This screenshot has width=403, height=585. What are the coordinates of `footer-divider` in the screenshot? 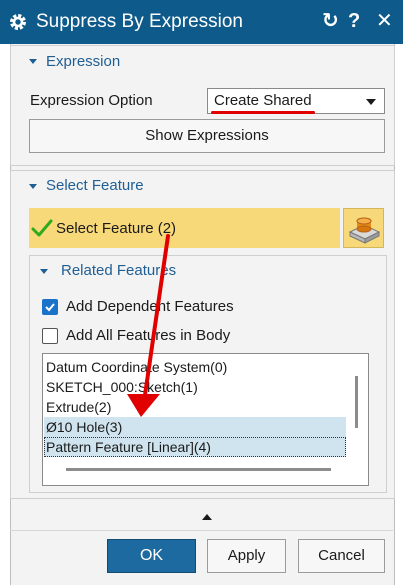 It's located at (201, 530).